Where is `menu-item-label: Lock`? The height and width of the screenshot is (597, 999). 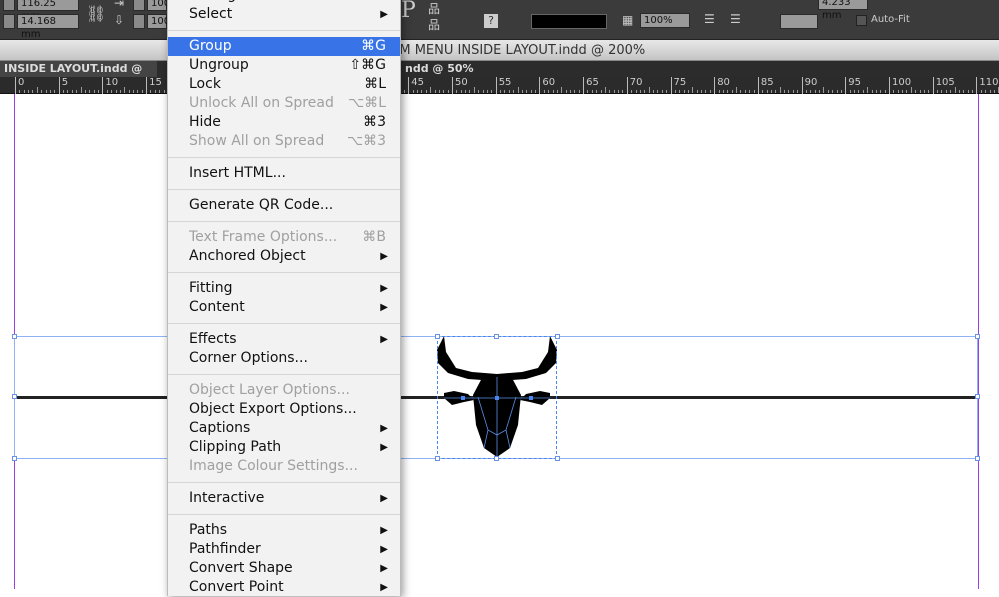
menu-item-label: Lock is located at coordinates (205, 84).